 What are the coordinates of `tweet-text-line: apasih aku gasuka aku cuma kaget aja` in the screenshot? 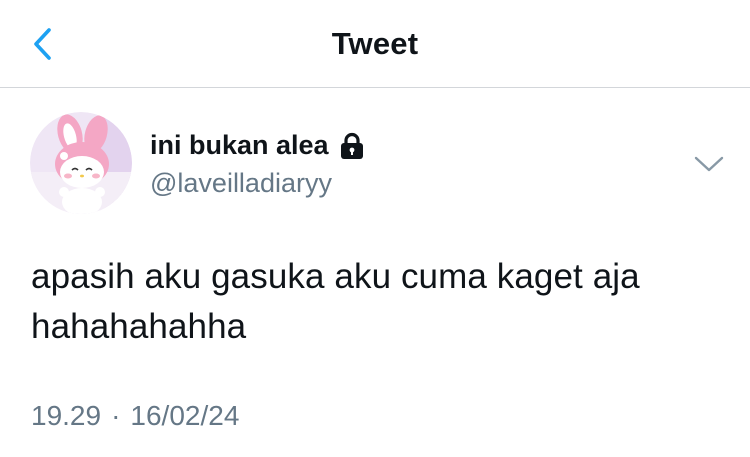 It's located at (335, 276).